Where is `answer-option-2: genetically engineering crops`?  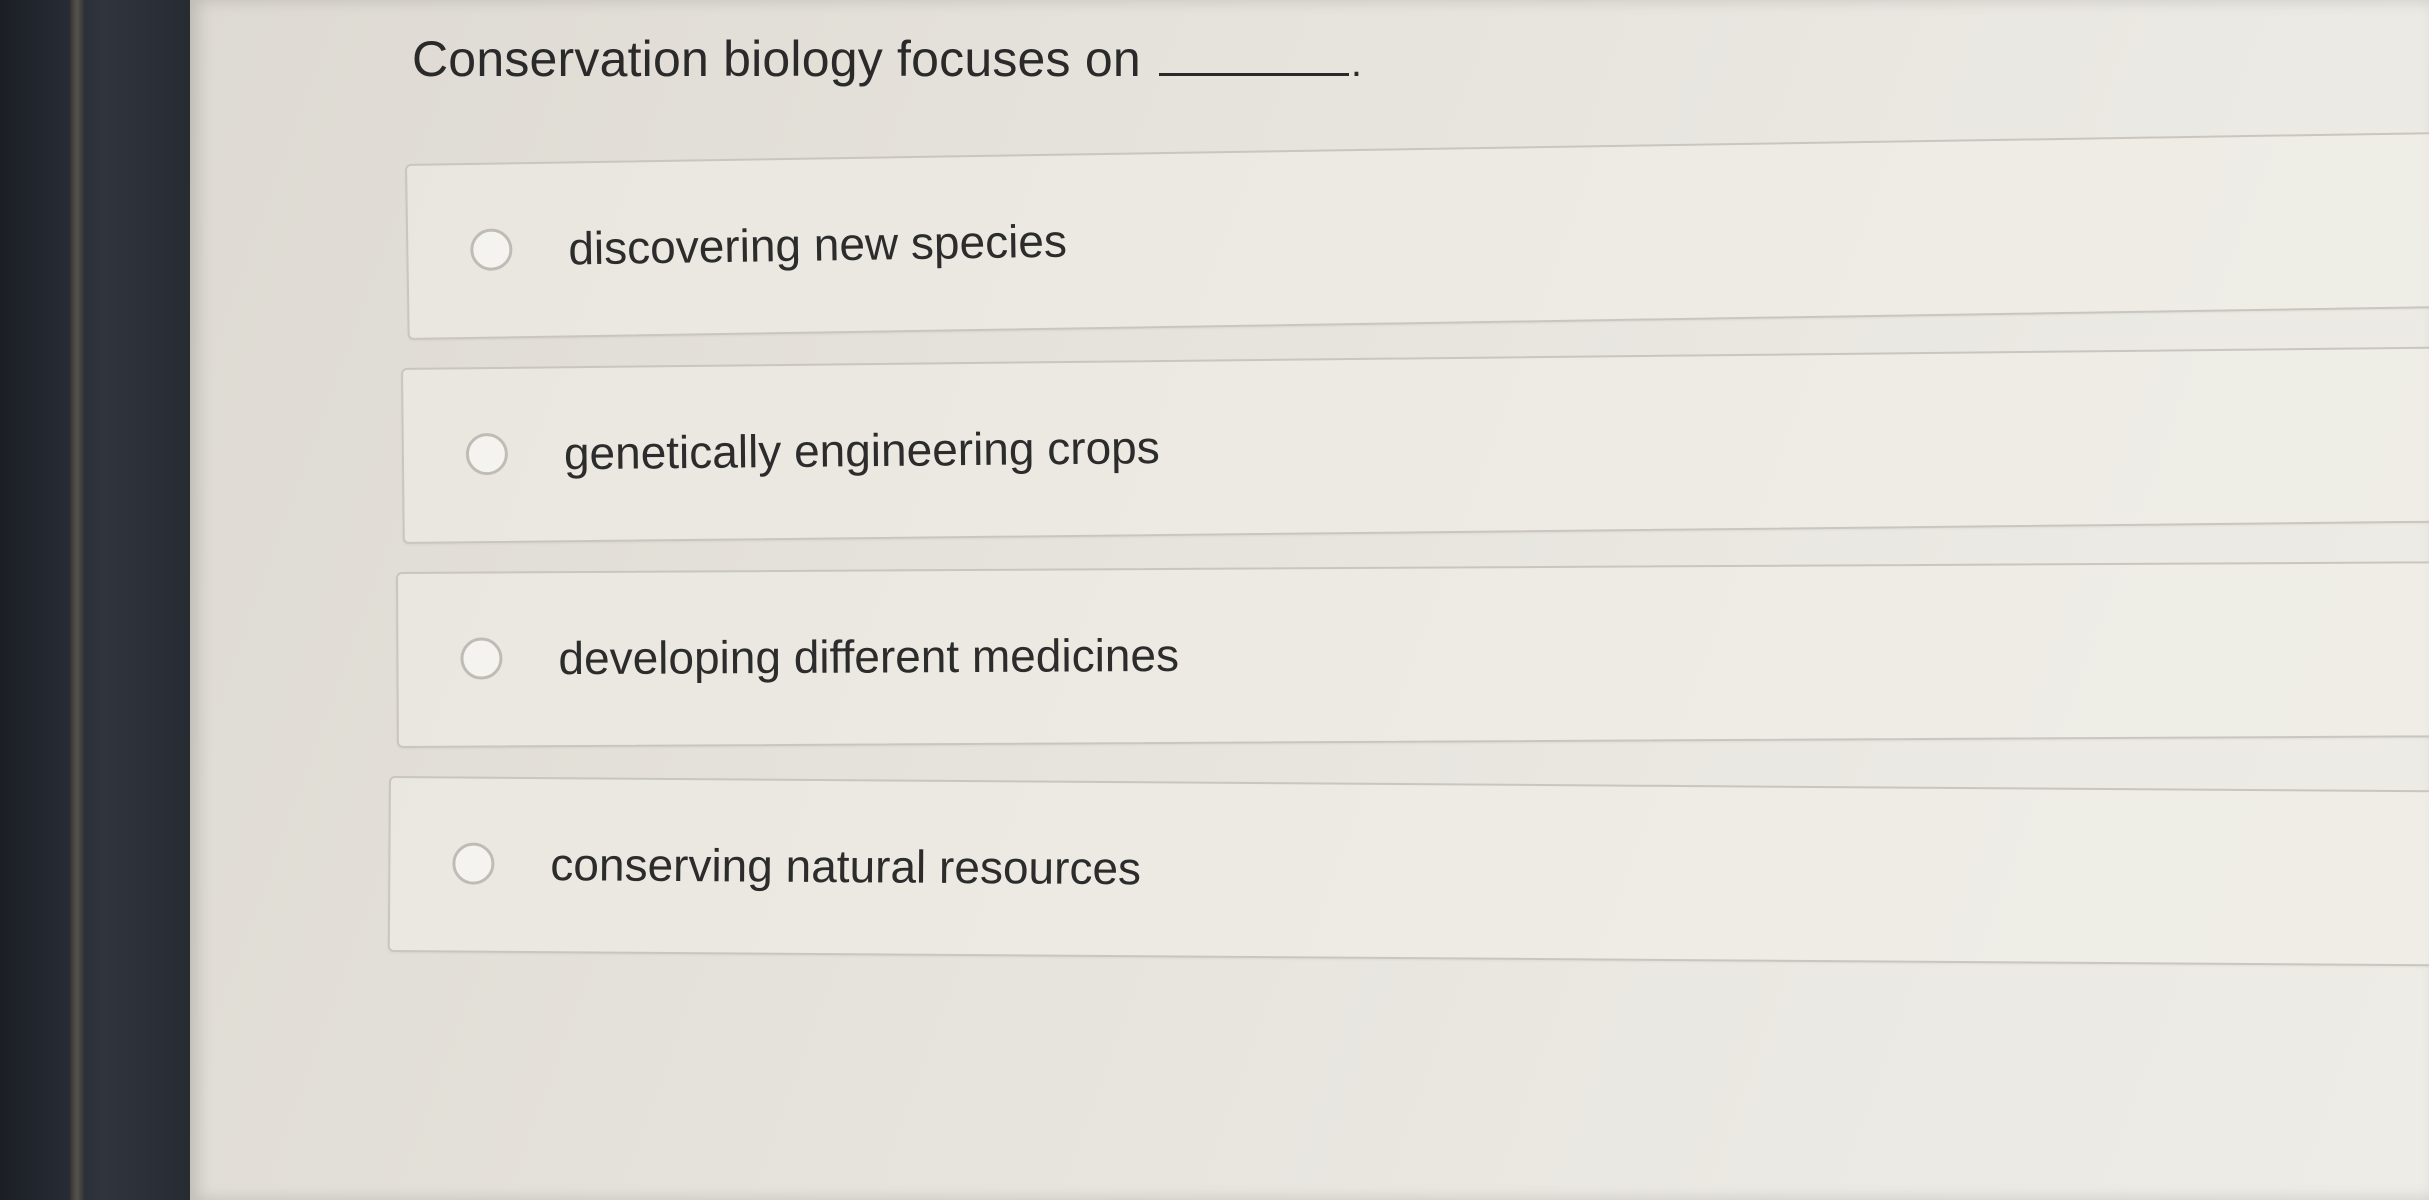
answer-option-2: genetically engineering crops is located at coordinates (1415, 444).